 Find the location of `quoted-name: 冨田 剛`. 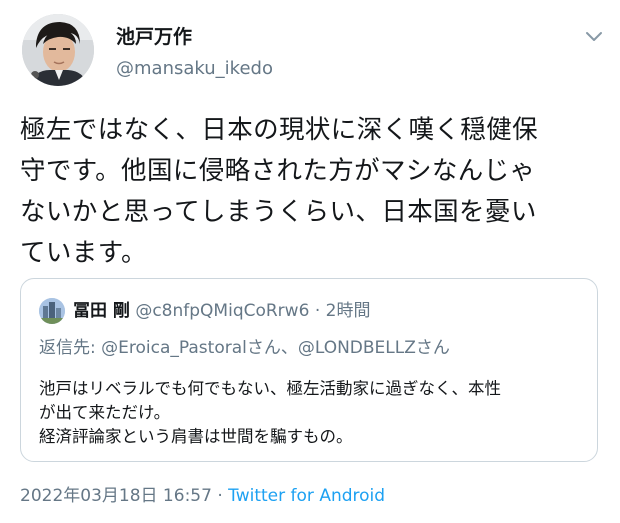

quoted-name: 冨田 剛 is located at coordinates (101, 311).